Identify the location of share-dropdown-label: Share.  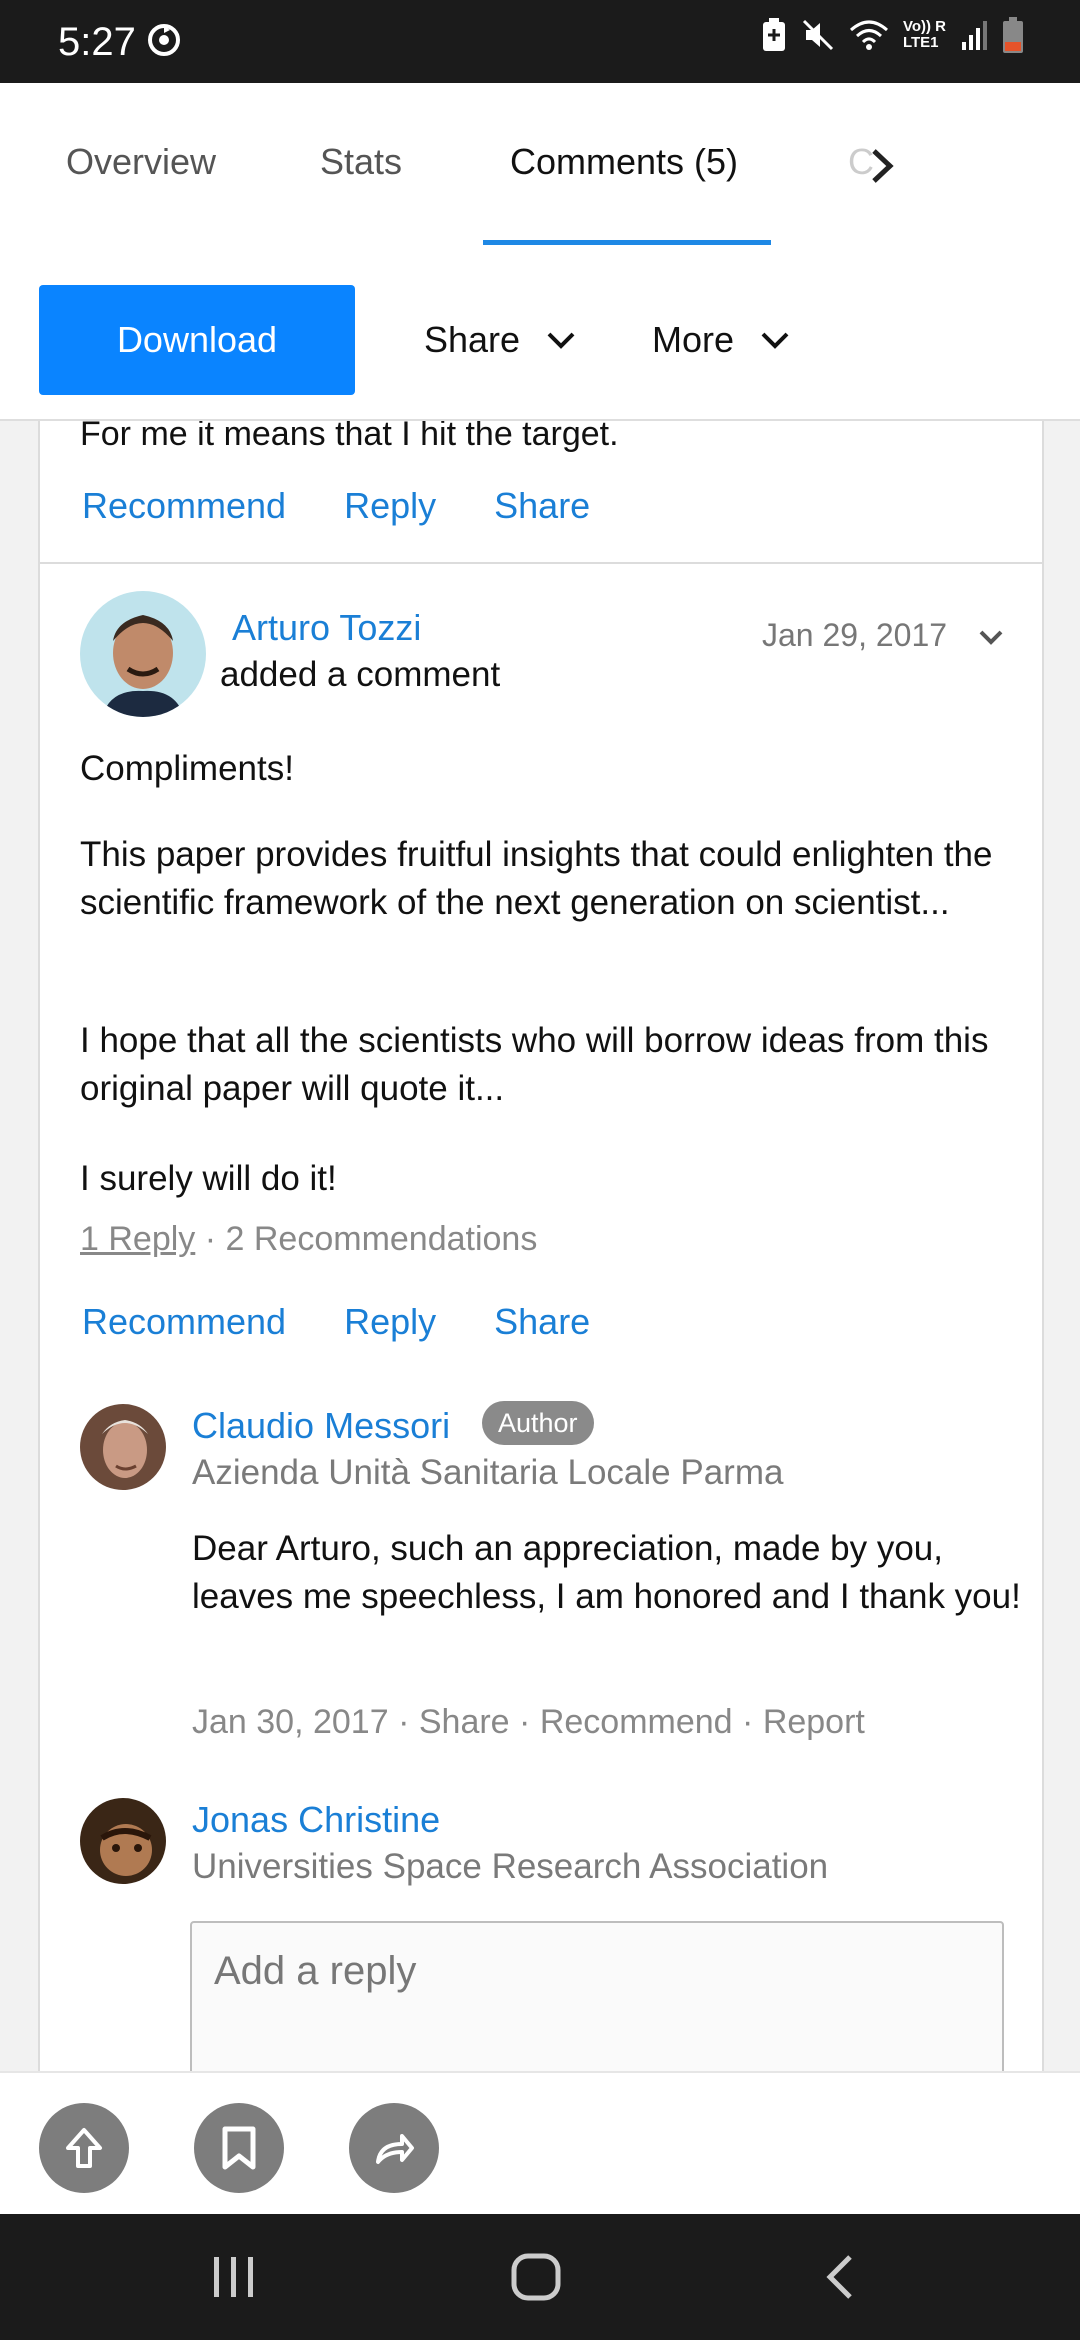
(472, 339).